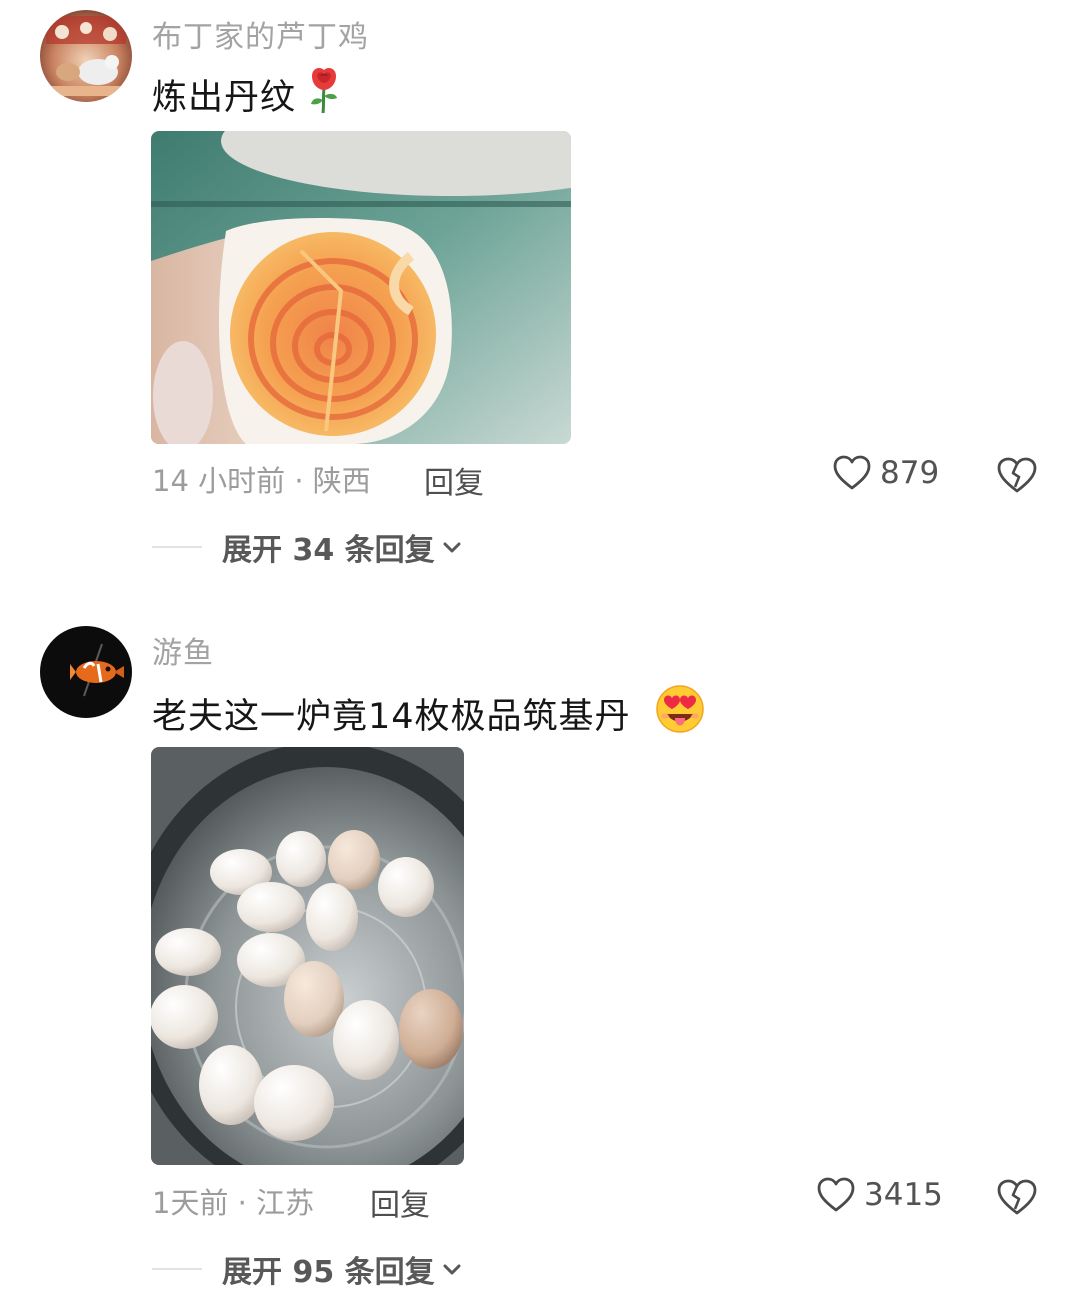 The width and height of the screenshot is (1080, 1305). What do you see at coordinates (836, 1194) in the screenshot?
I see `heart-icon` at bounding box center [836, 1194].